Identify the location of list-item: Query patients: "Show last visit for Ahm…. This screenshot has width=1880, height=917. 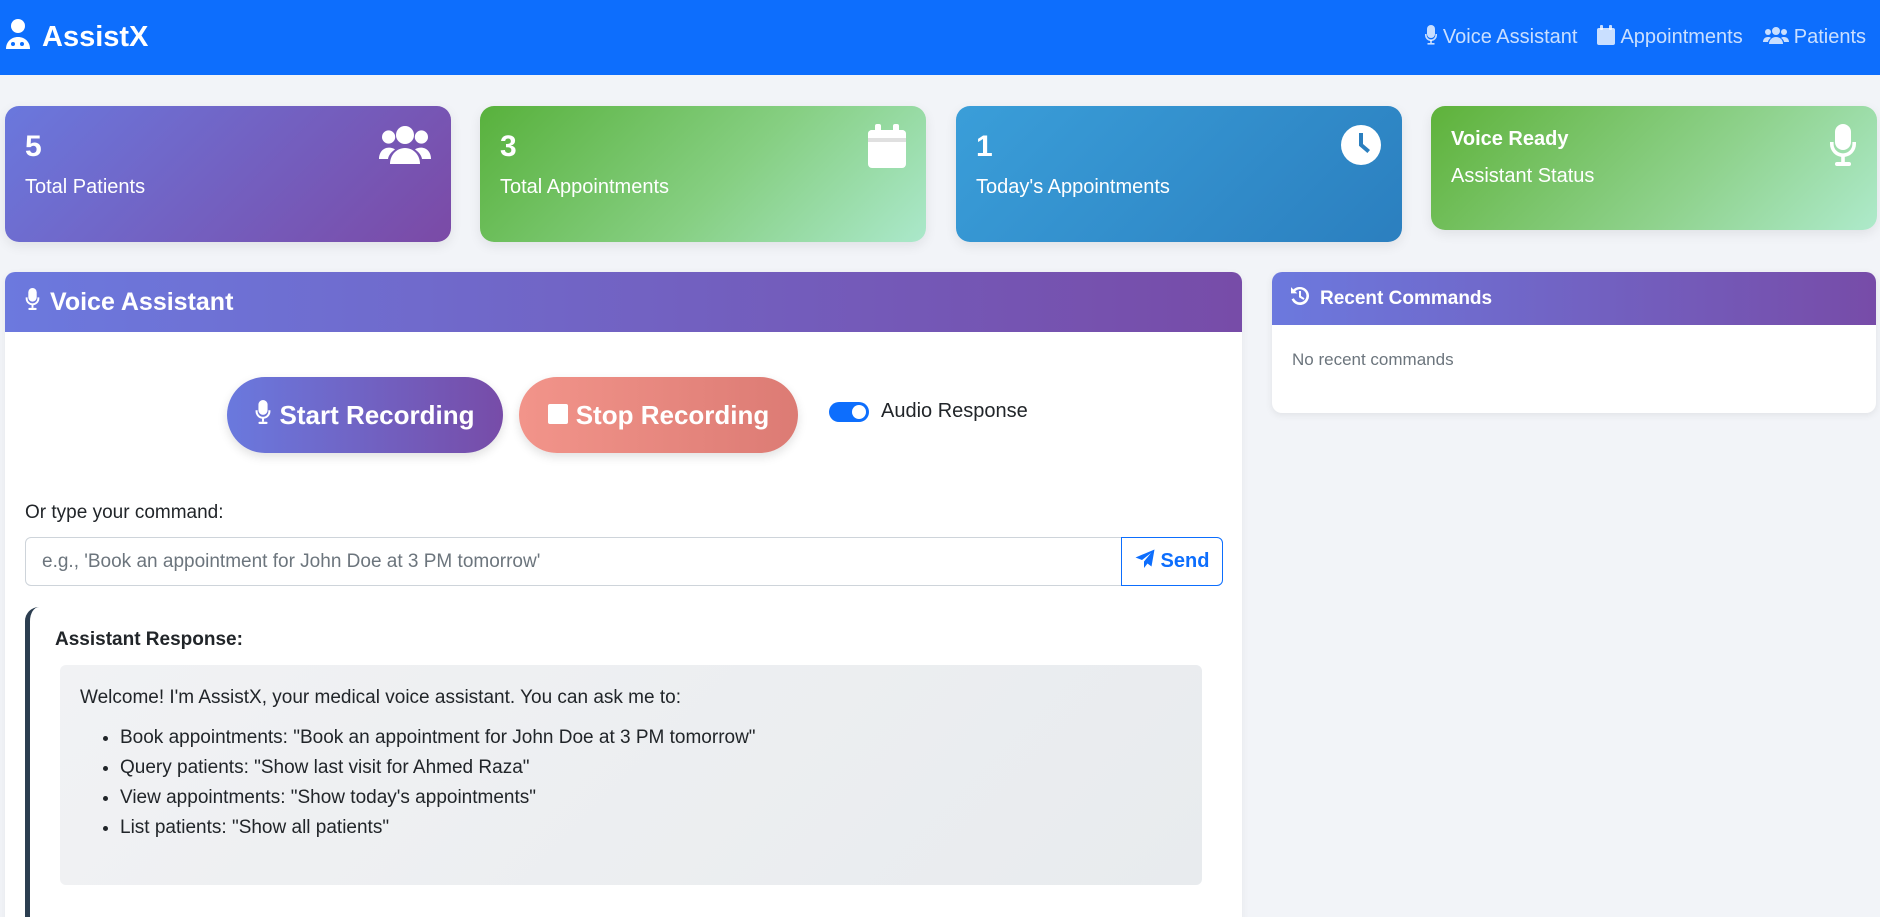
(651, 768).